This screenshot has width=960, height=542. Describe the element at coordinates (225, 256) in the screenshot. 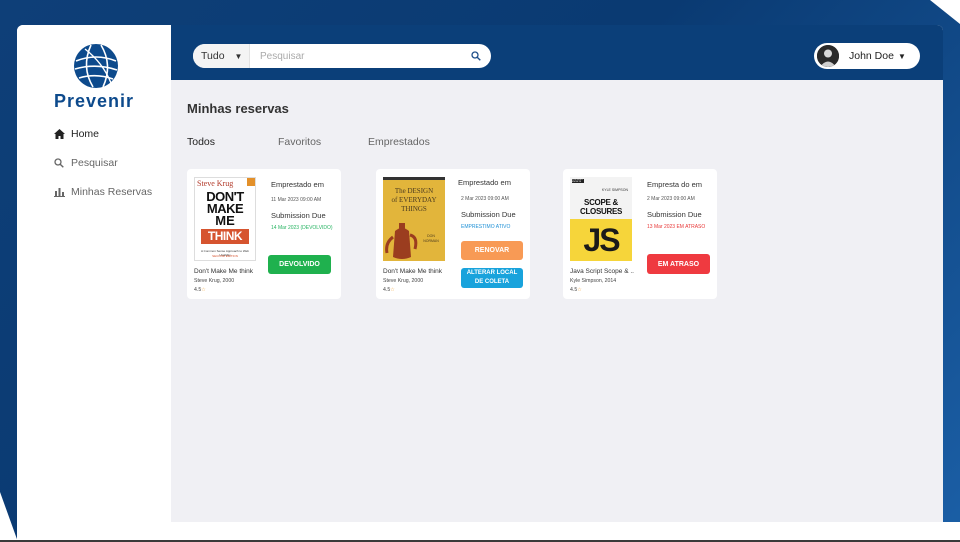

I see `cover-edition: SECOND EDITION` at that location.